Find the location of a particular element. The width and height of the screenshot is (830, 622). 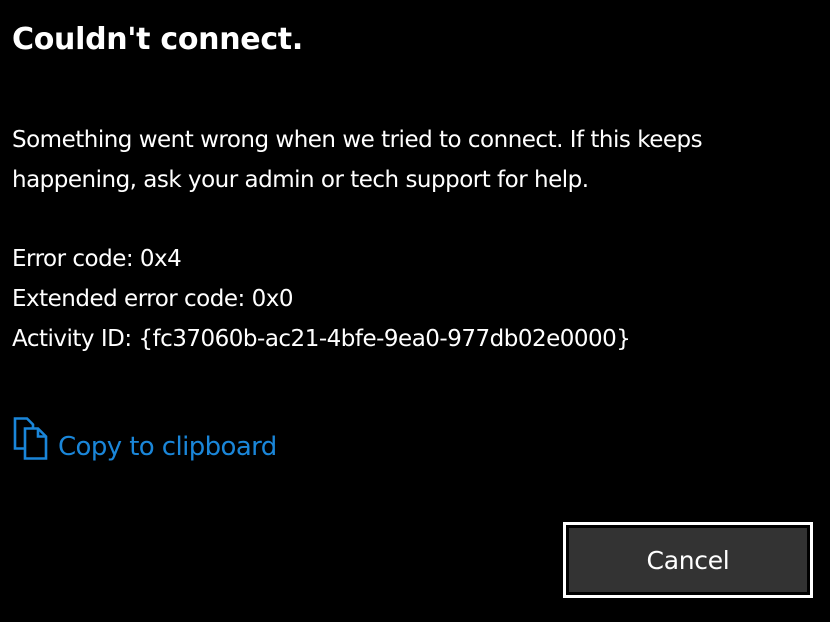

cancel-button: Cancel is located at coordinates (688, 560).